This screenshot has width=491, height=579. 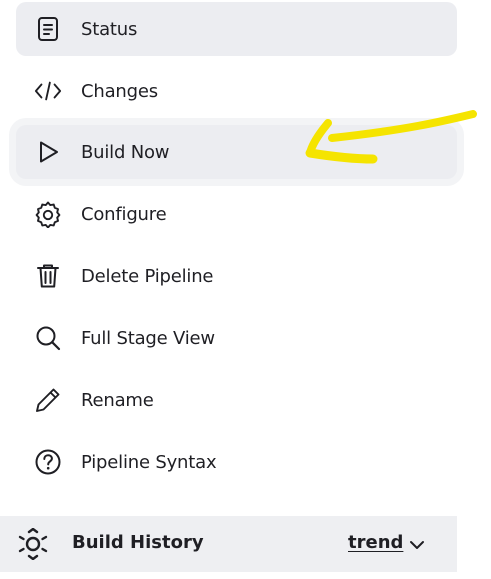 What do you see at coordinates (228, 544) in the screenshot?
I see `build-history-bar: Build History trend` at bounding box center [228, 544].